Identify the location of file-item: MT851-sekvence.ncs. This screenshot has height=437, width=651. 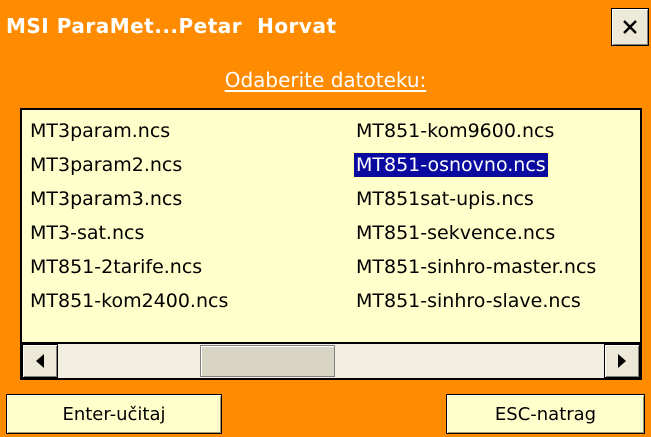
(476, 233).